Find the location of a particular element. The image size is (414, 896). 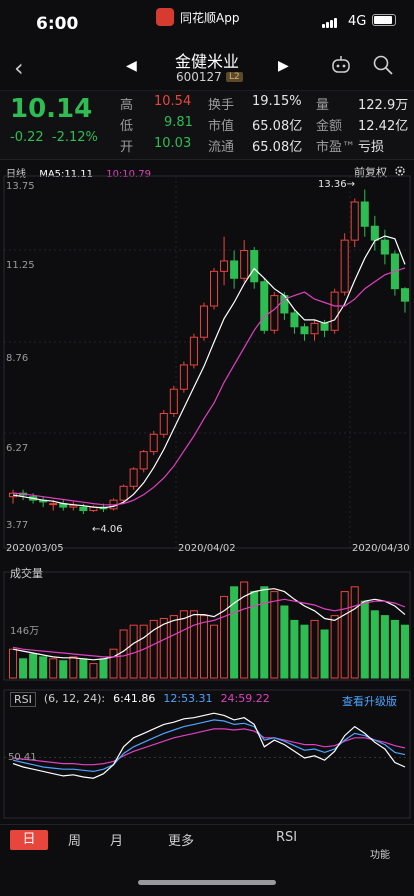

tab-day: 日 is located at coordinates (29, 840).